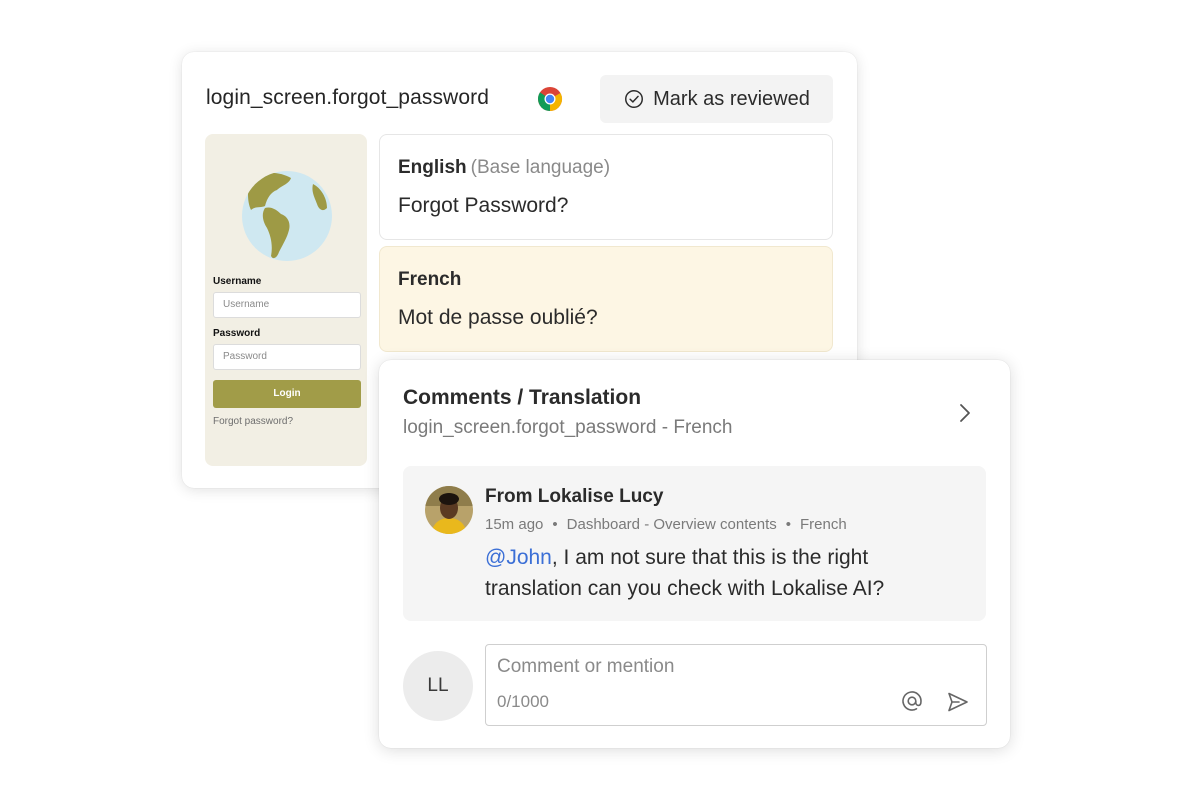  What do you see at coordinates (522, 397) in the screenshot?
I see `comments-title: Comments / Translation` at bounding box center [522, 397].